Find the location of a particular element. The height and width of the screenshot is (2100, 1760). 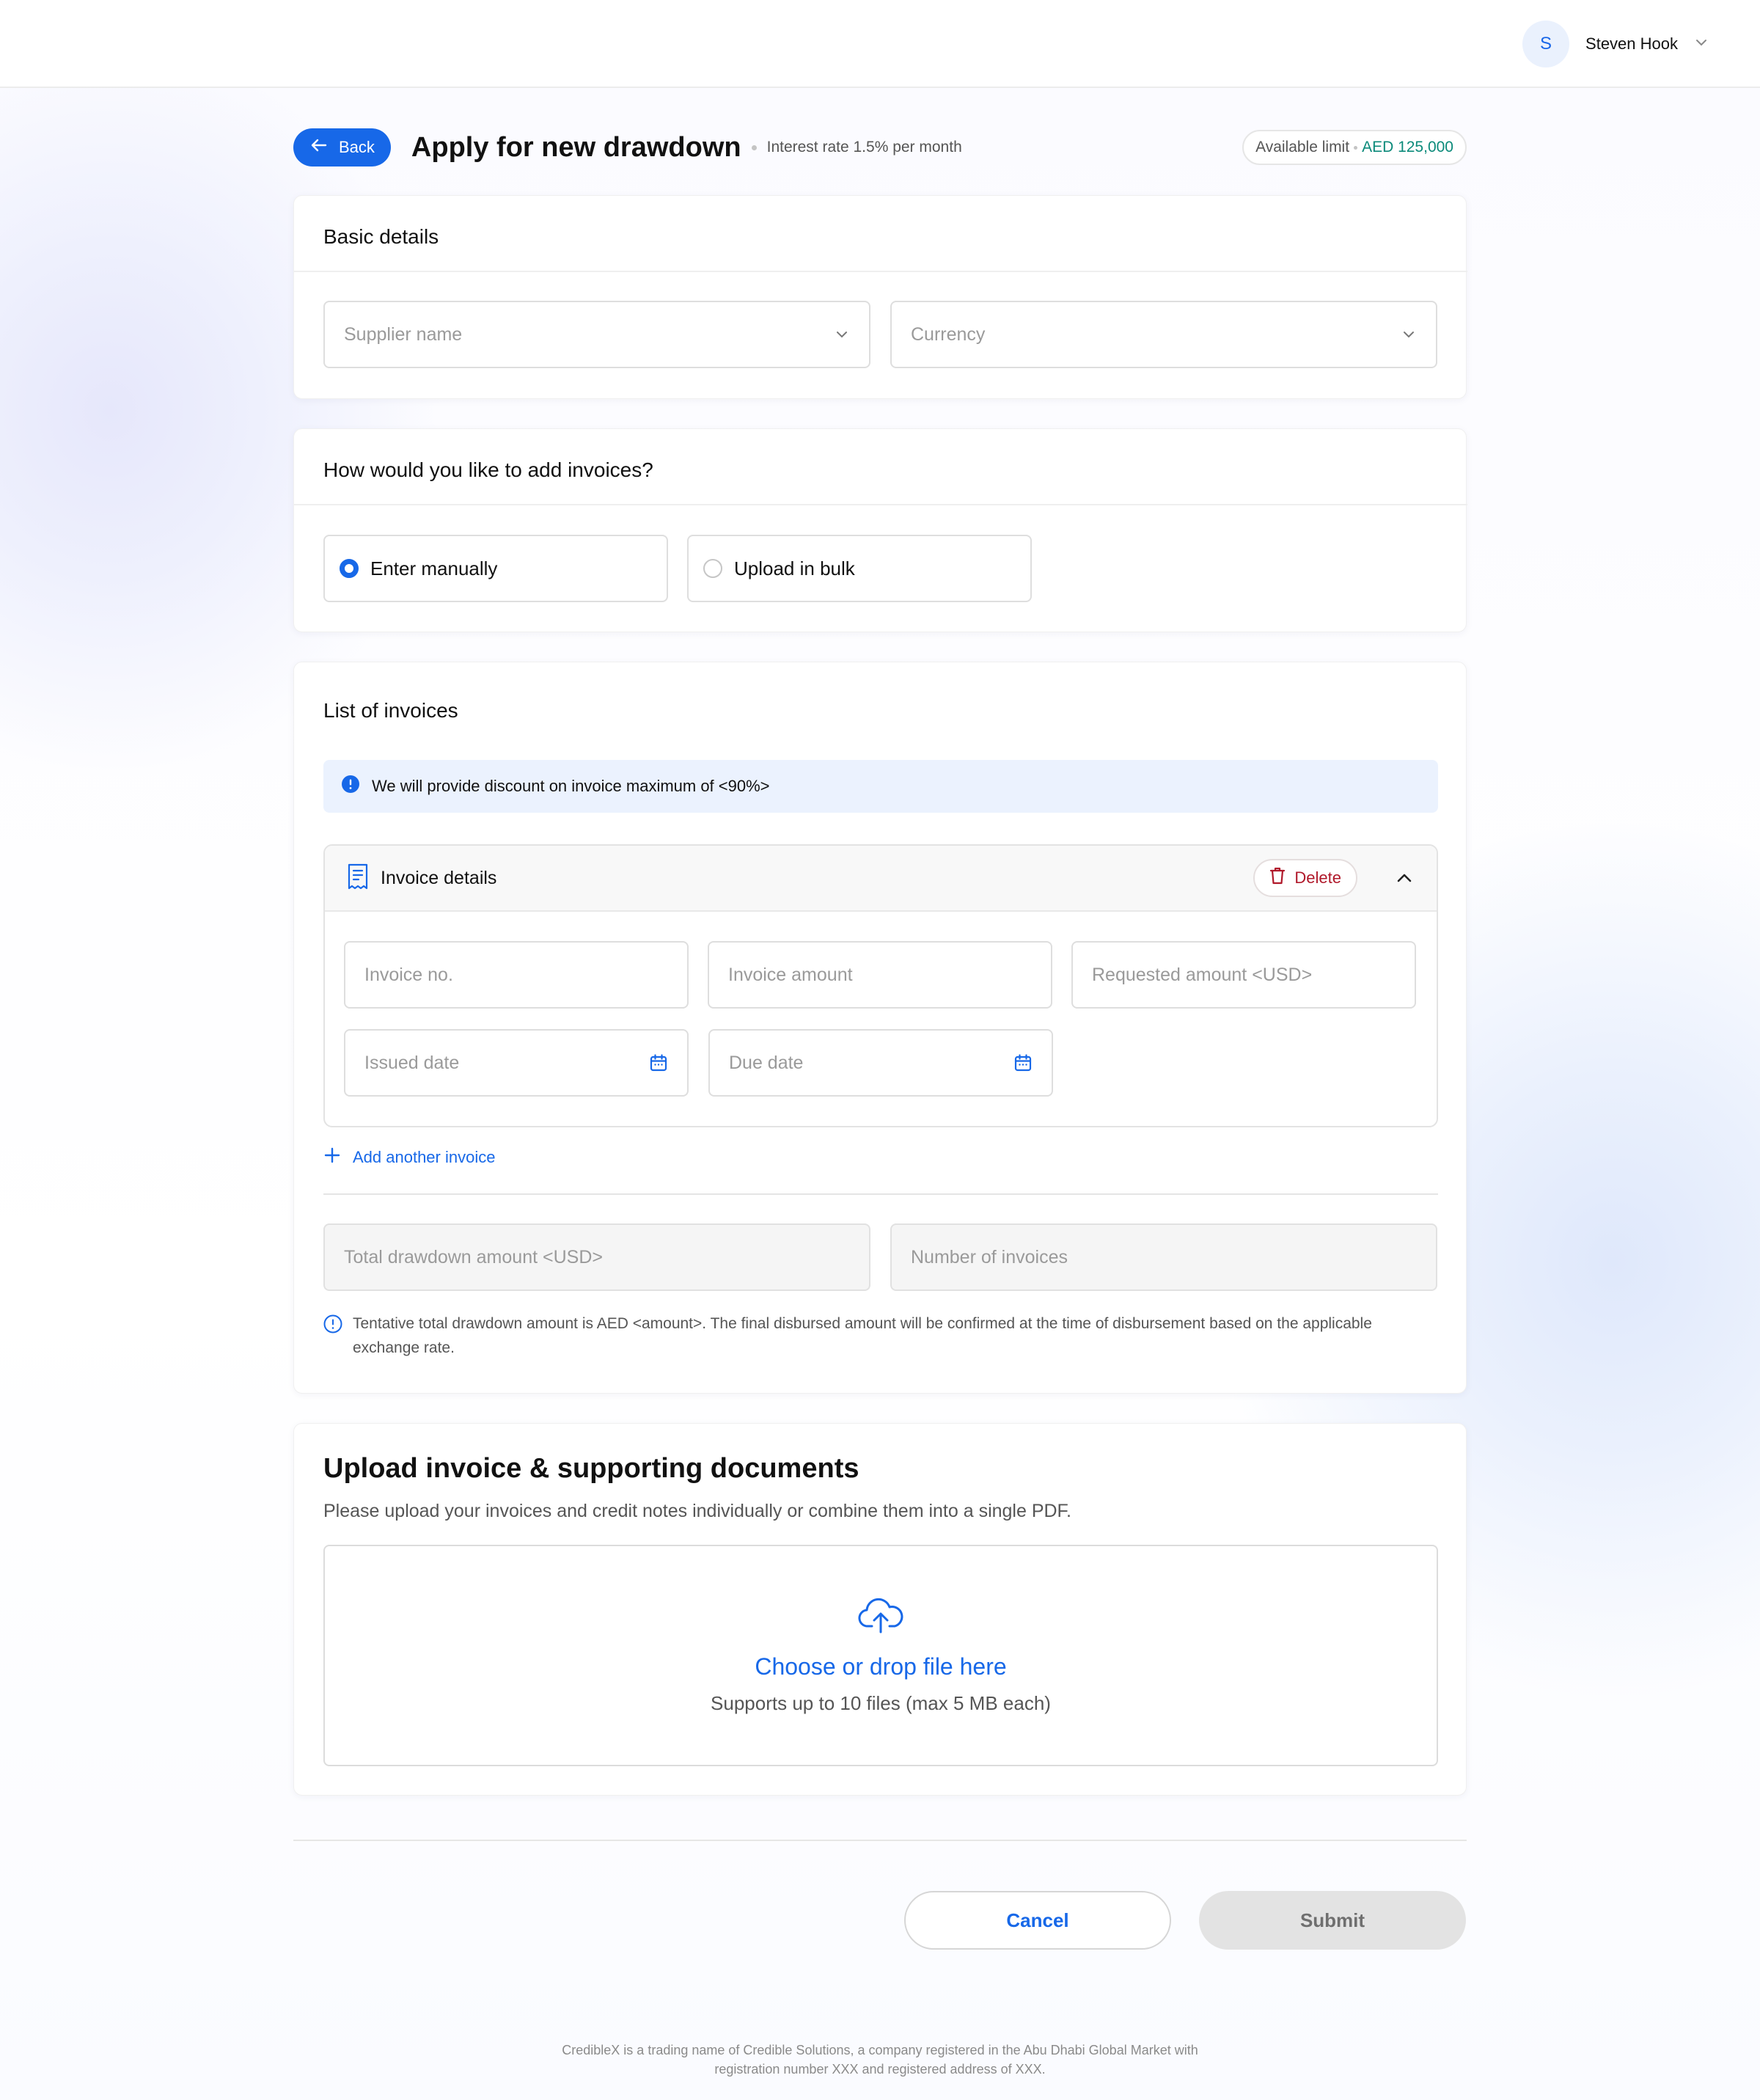

total-drawdown-field: Total drawdown amount <USD> is located at coordinates (596, 1257).